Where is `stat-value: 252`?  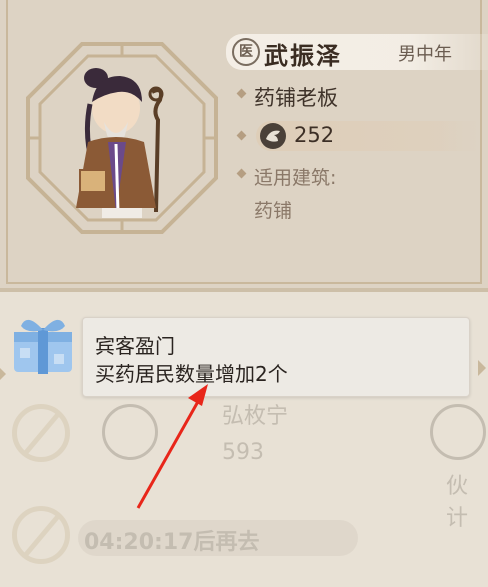
stat-value: 252 is located at coordinates (314, 135).